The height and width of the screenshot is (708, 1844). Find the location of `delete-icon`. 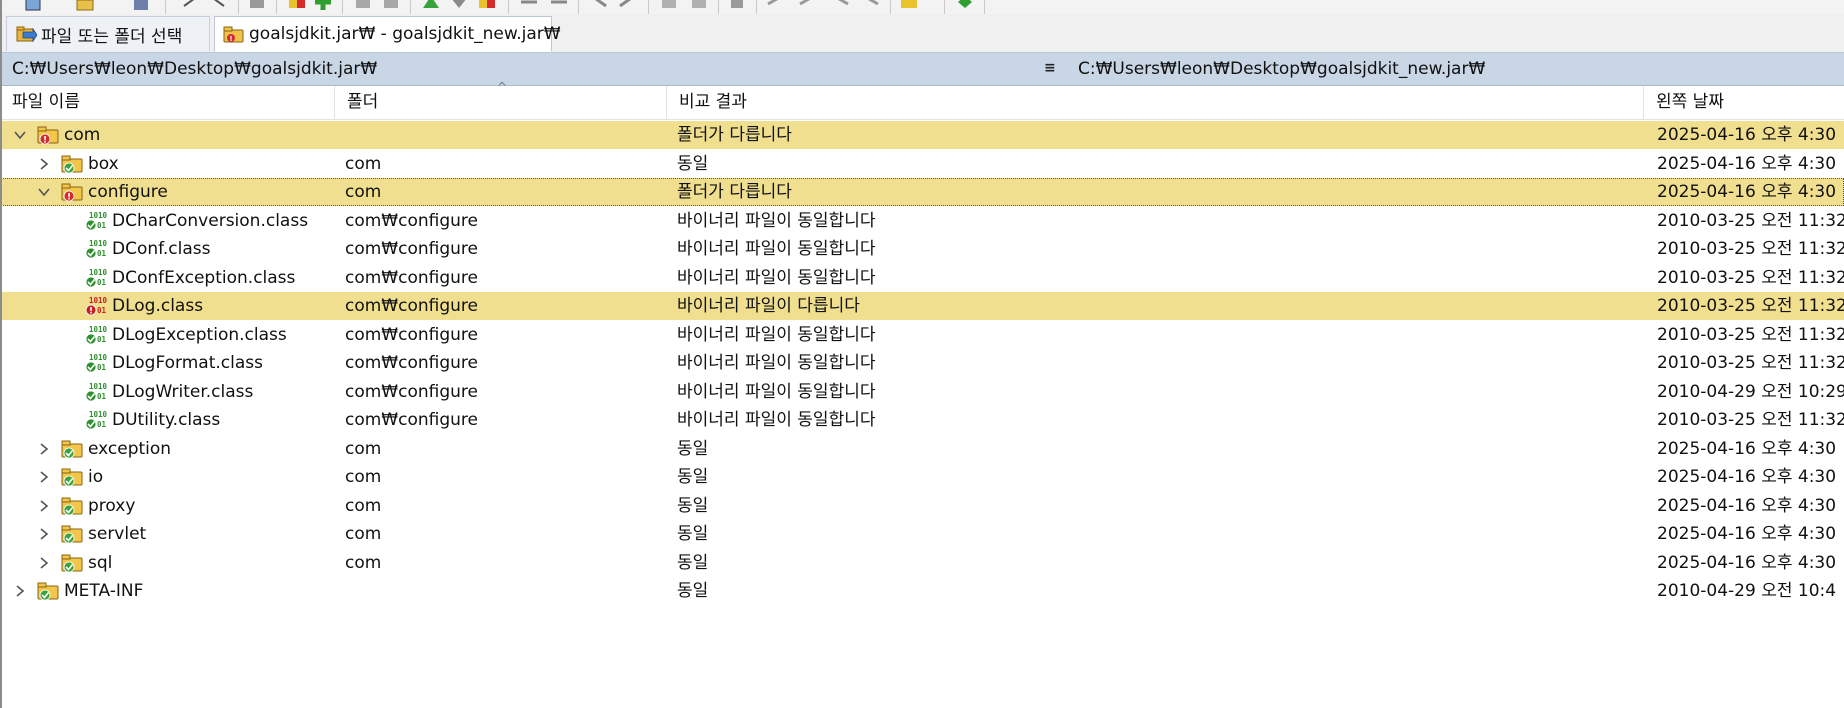

delete-icon is located at coordinates (737, 6).